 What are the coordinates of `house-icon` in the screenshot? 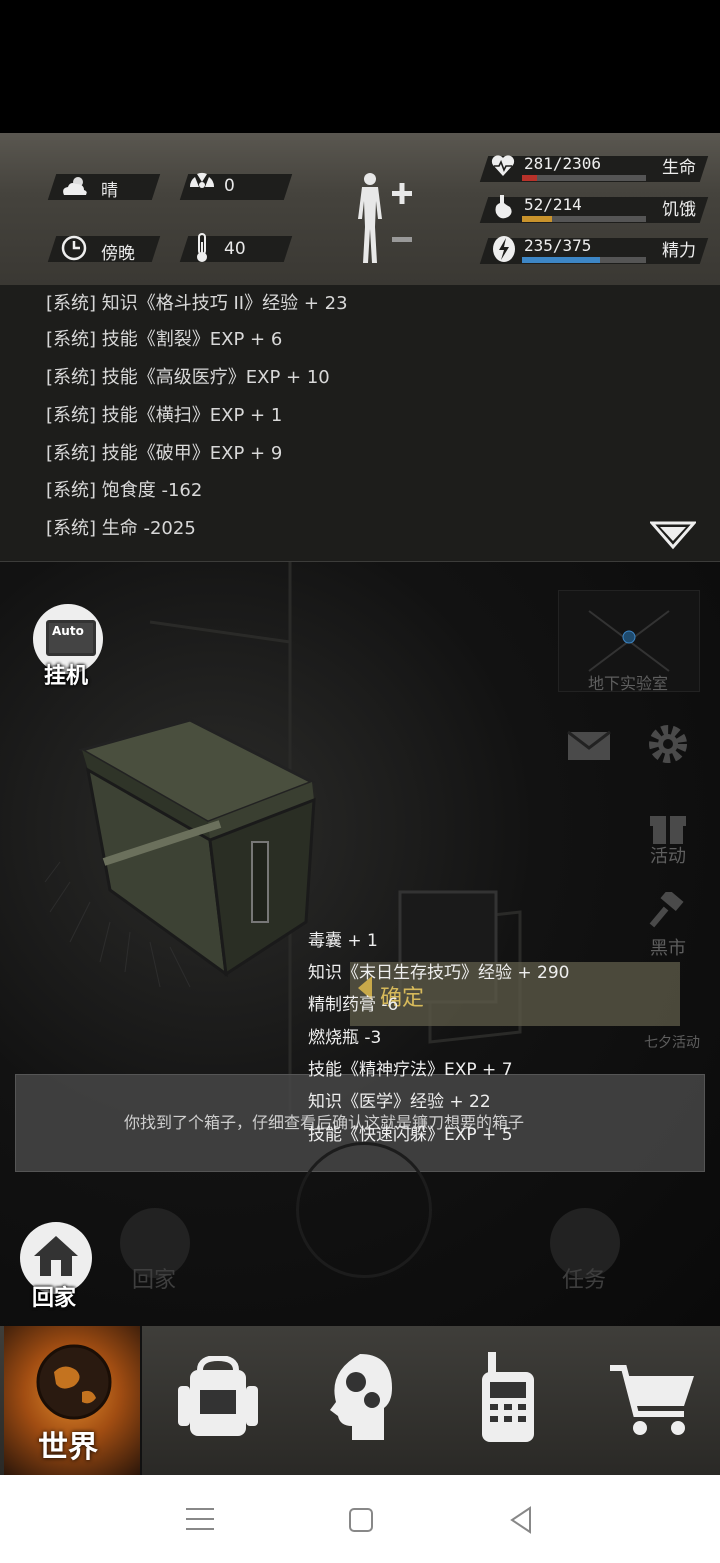 It's located at (56, 1256).